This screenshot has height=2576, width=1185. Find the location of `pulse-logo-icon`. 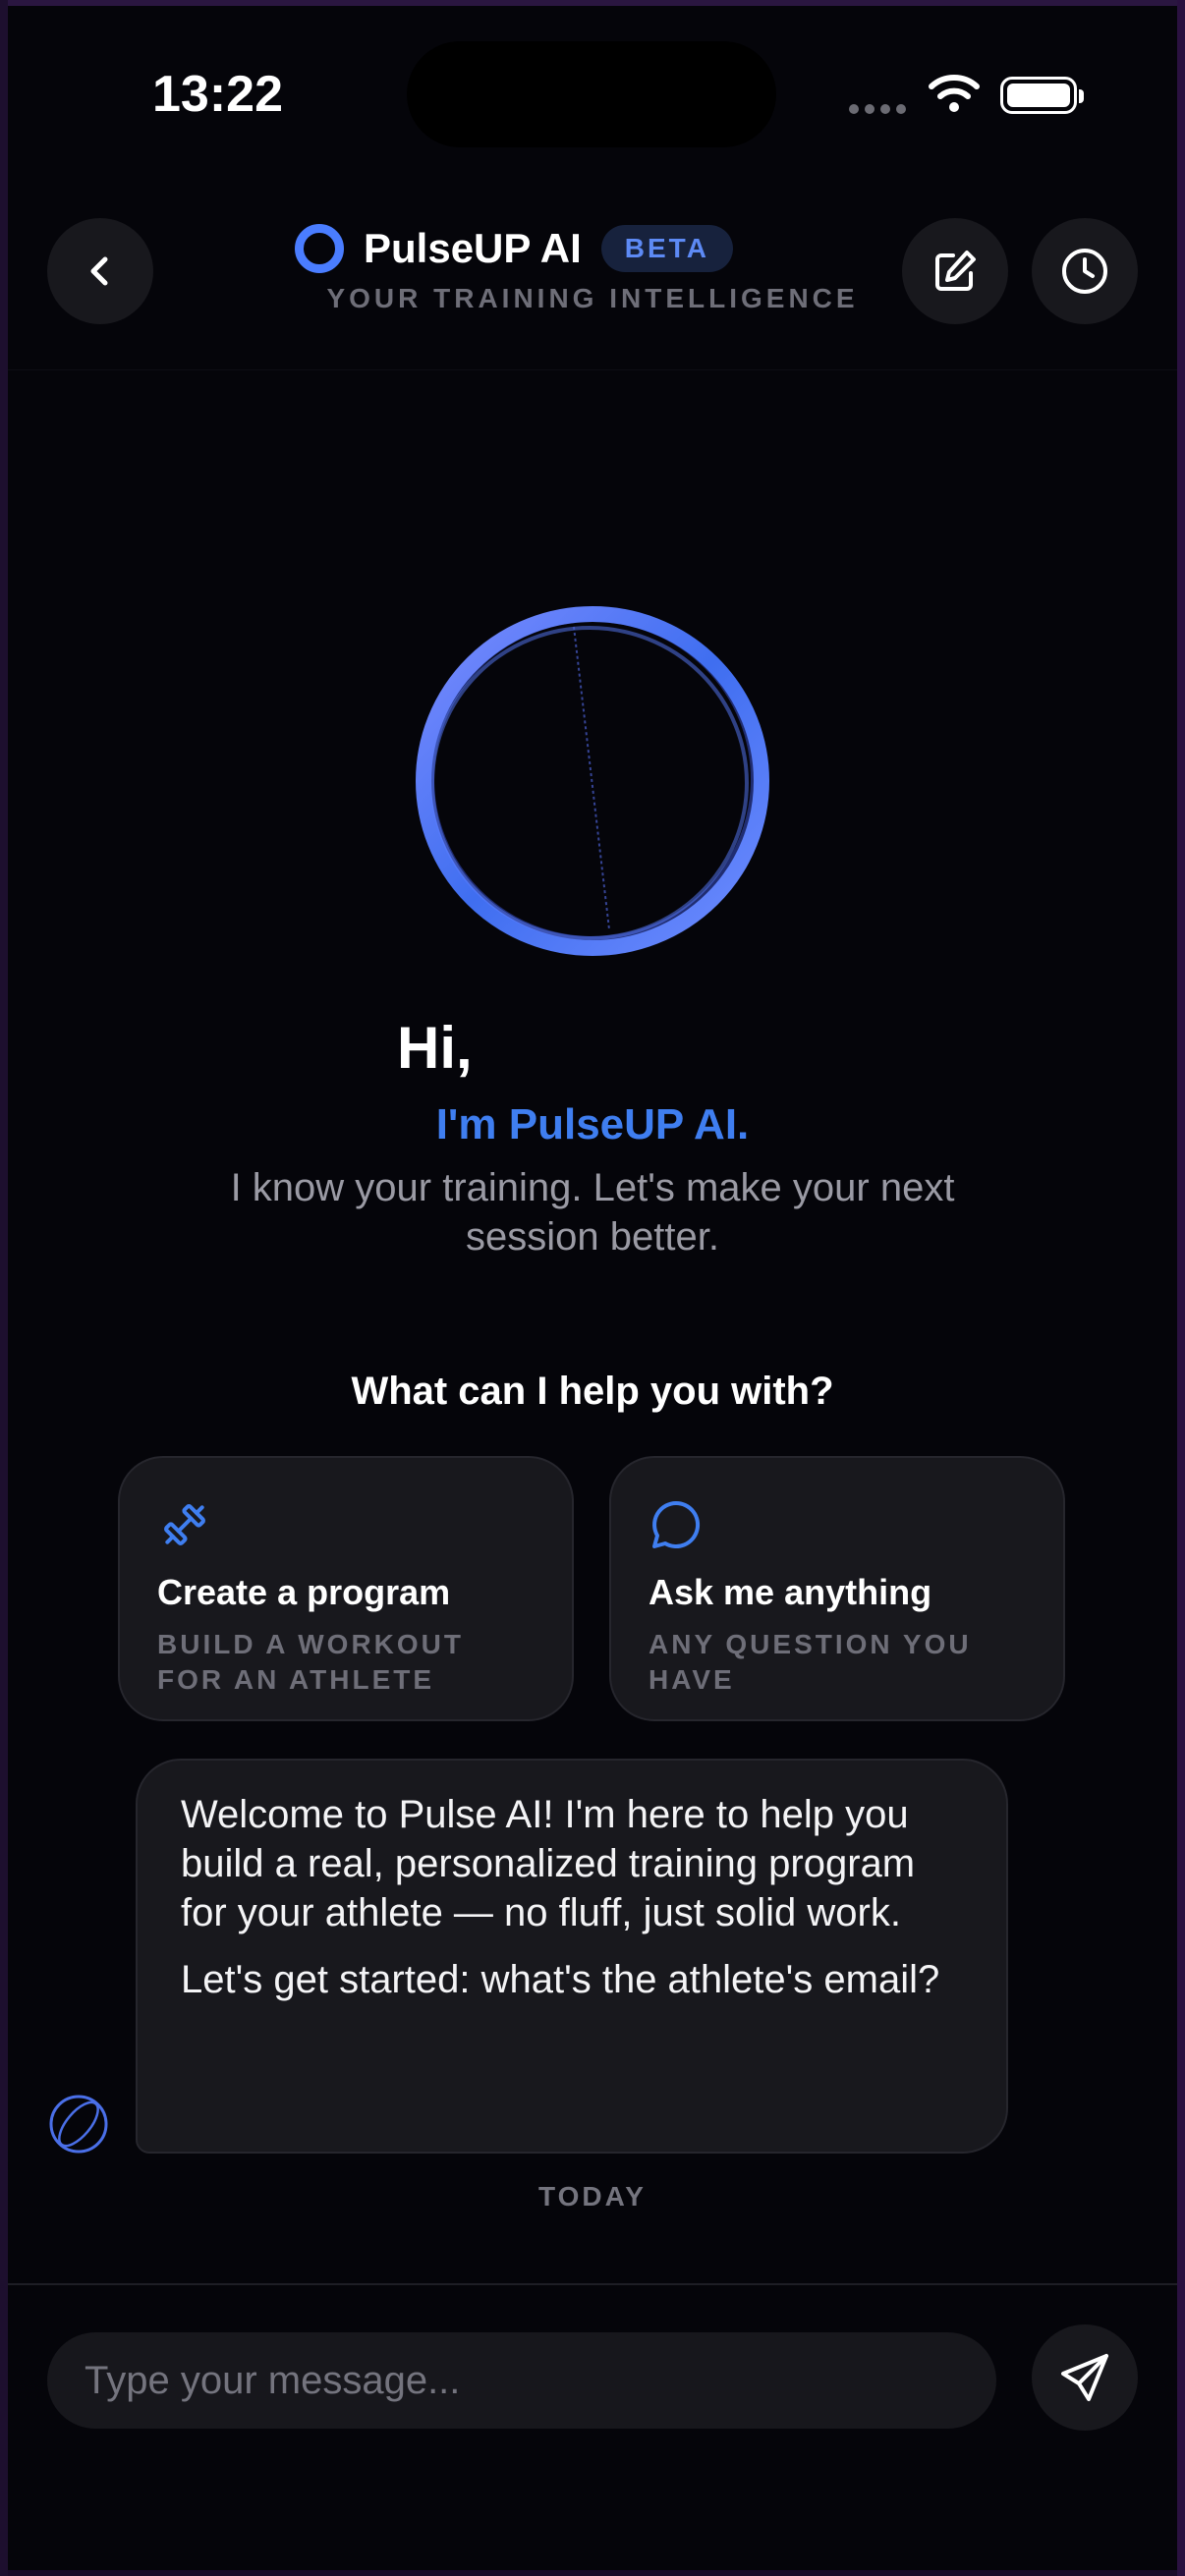

pulse-logo-icon is located at coordinates (320, 248).